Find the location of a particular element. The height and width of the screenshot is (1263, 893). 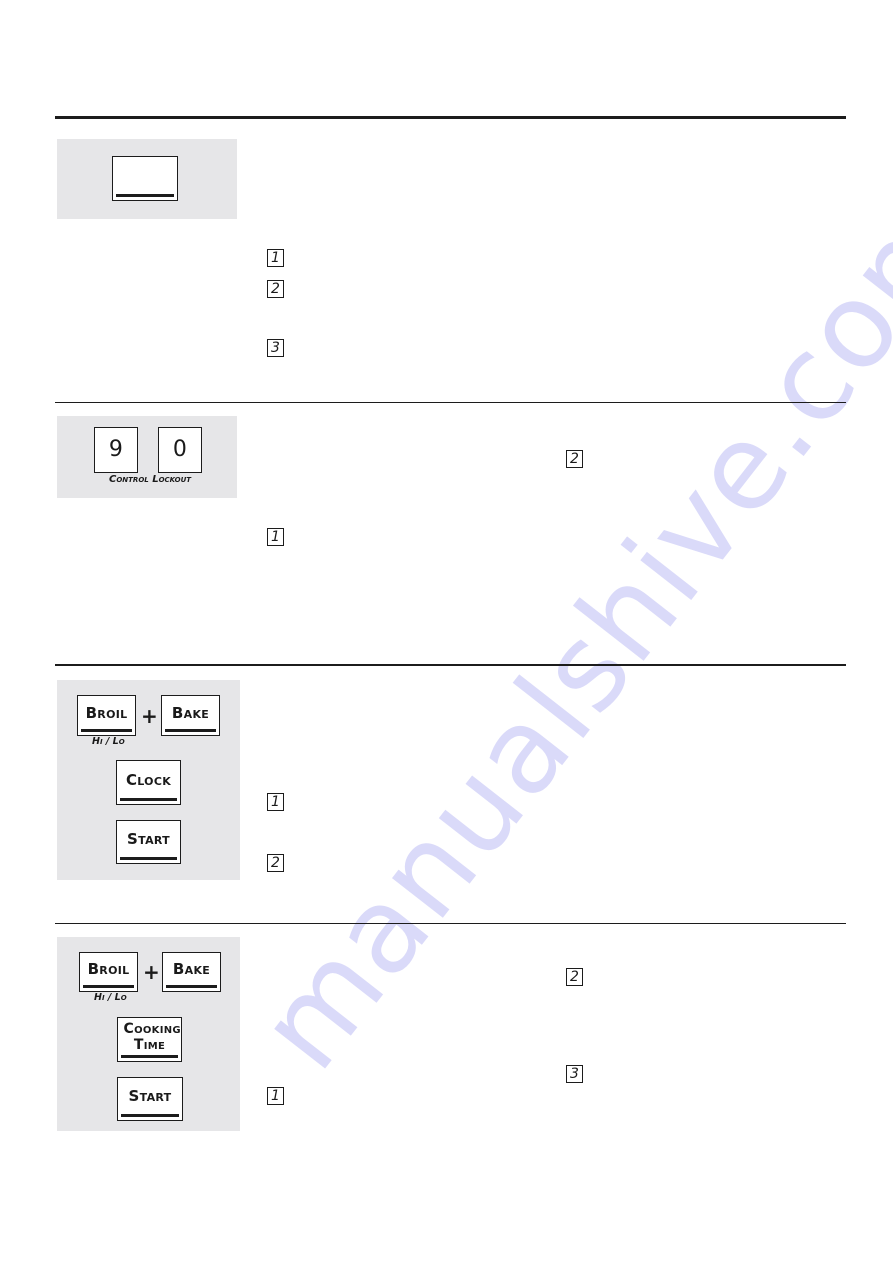

cooking-time-key: Cooking Time is located at coordinates (149, 1039).